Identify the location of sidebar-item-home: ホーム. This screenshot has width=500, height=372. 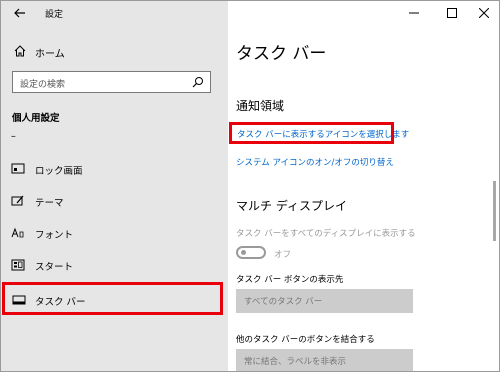
(114, 51).